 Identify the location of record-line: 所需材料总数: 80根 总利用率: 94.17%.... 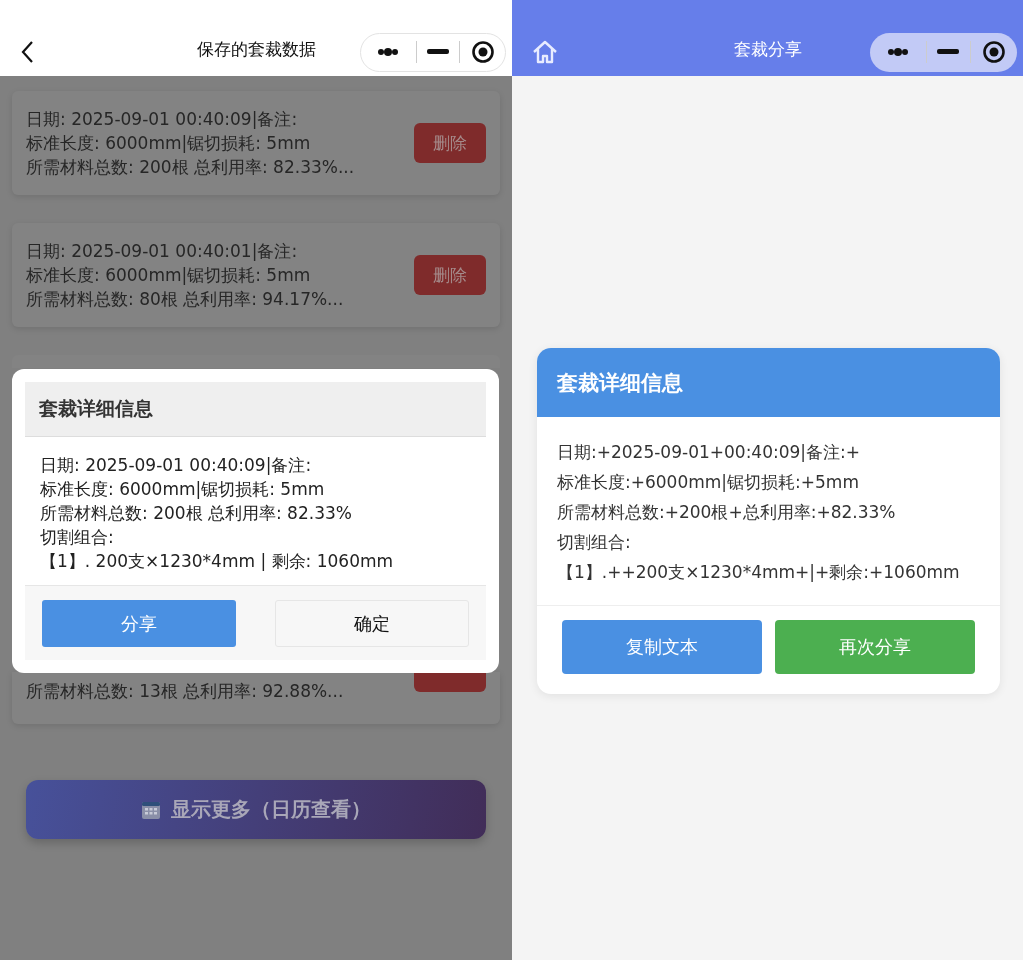
(185, 299).